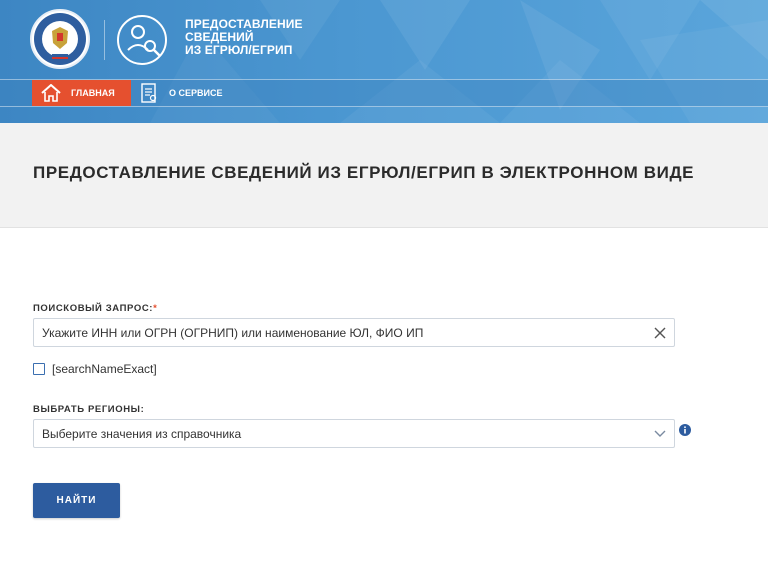 This screenshot has height=568, width=768. Describe the element at coordinates (51, 93) in the screenshot. I see `home-icon` at that location.